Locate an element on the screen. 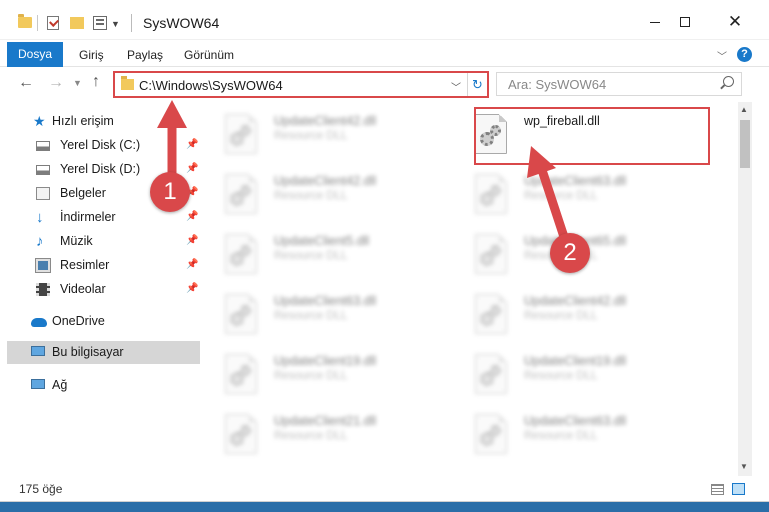 Image resolution: width=769 pixels, height=512 pixels. expand-ribbon-chevron-icon: ﹀ is located at coordinates (722, 55).